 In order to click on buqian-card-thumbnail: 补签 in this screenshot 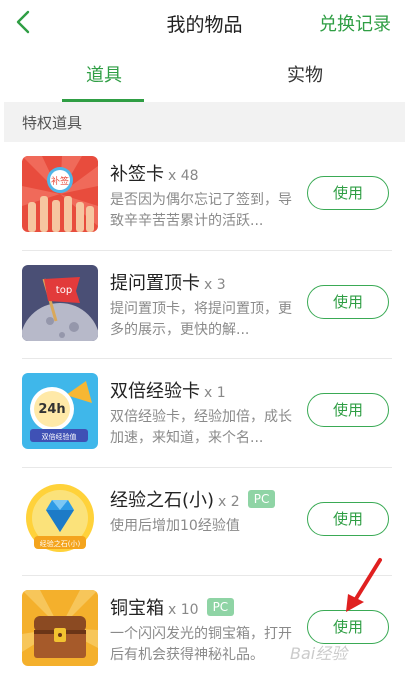, I will do `click(60, 194)`.